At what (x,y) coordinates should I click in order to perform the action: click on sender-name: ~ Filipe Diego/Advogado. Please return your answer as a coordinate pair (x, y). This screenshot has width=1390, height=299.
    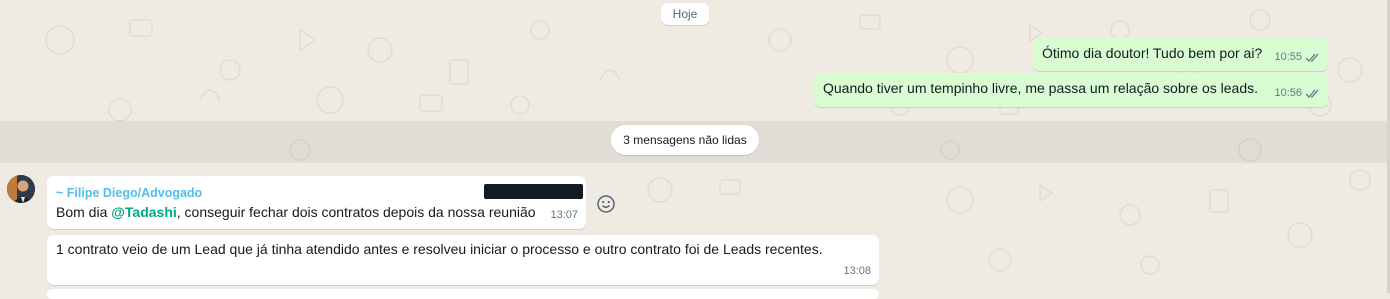
    Looking at the image, I should click on (129, 193).